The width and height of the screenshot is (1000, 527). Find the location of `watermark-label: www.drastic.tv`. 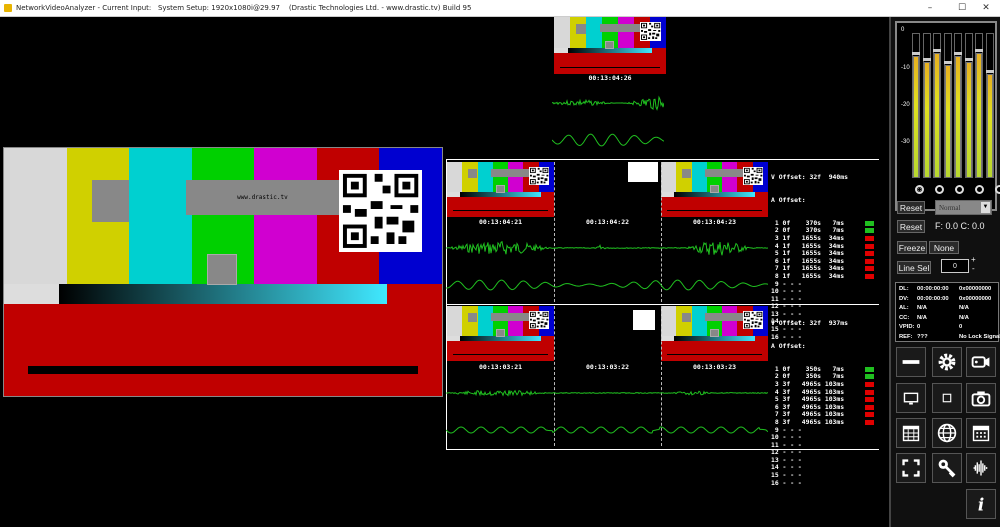

watermark-label: www.drastic.tv is located at coordinates (262, 197).